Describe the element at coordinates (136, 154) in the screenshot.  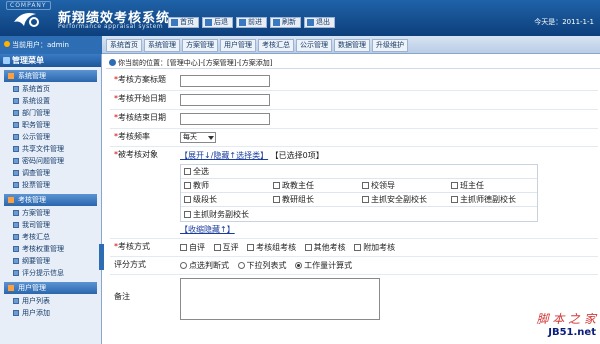
I see `field-label: *被考核对象` at that location.